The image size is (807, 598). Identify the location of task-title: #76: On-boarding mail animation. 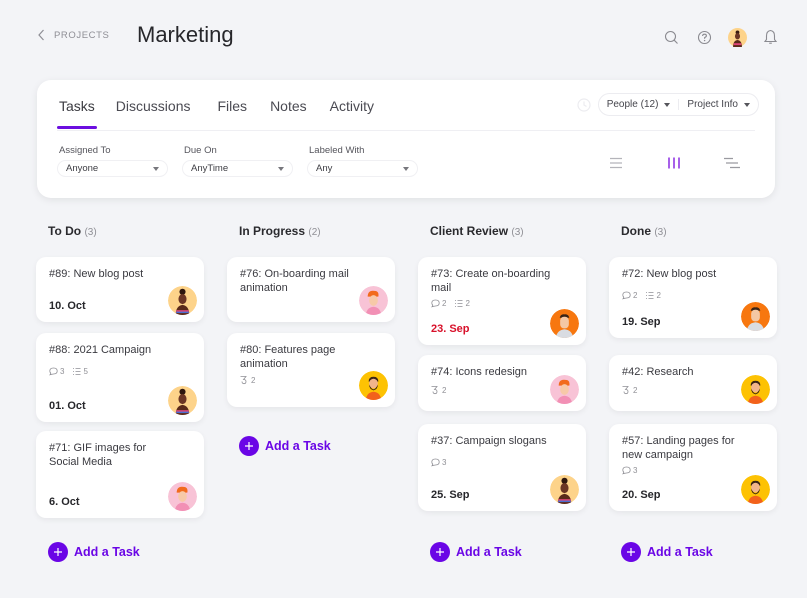
(294, 281).